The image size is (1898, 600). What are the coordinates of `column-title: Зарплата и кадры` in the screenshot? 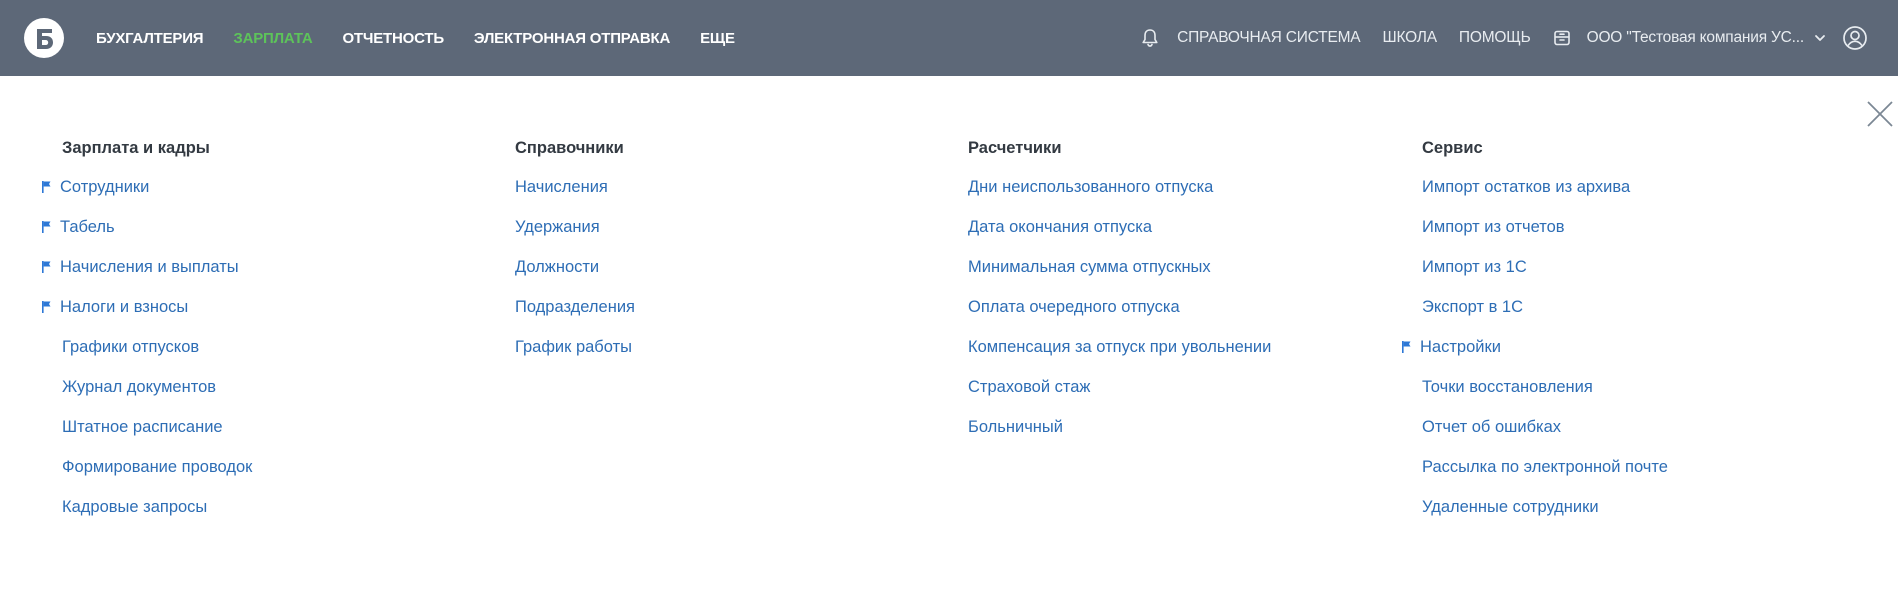 It's located at (136, 148).